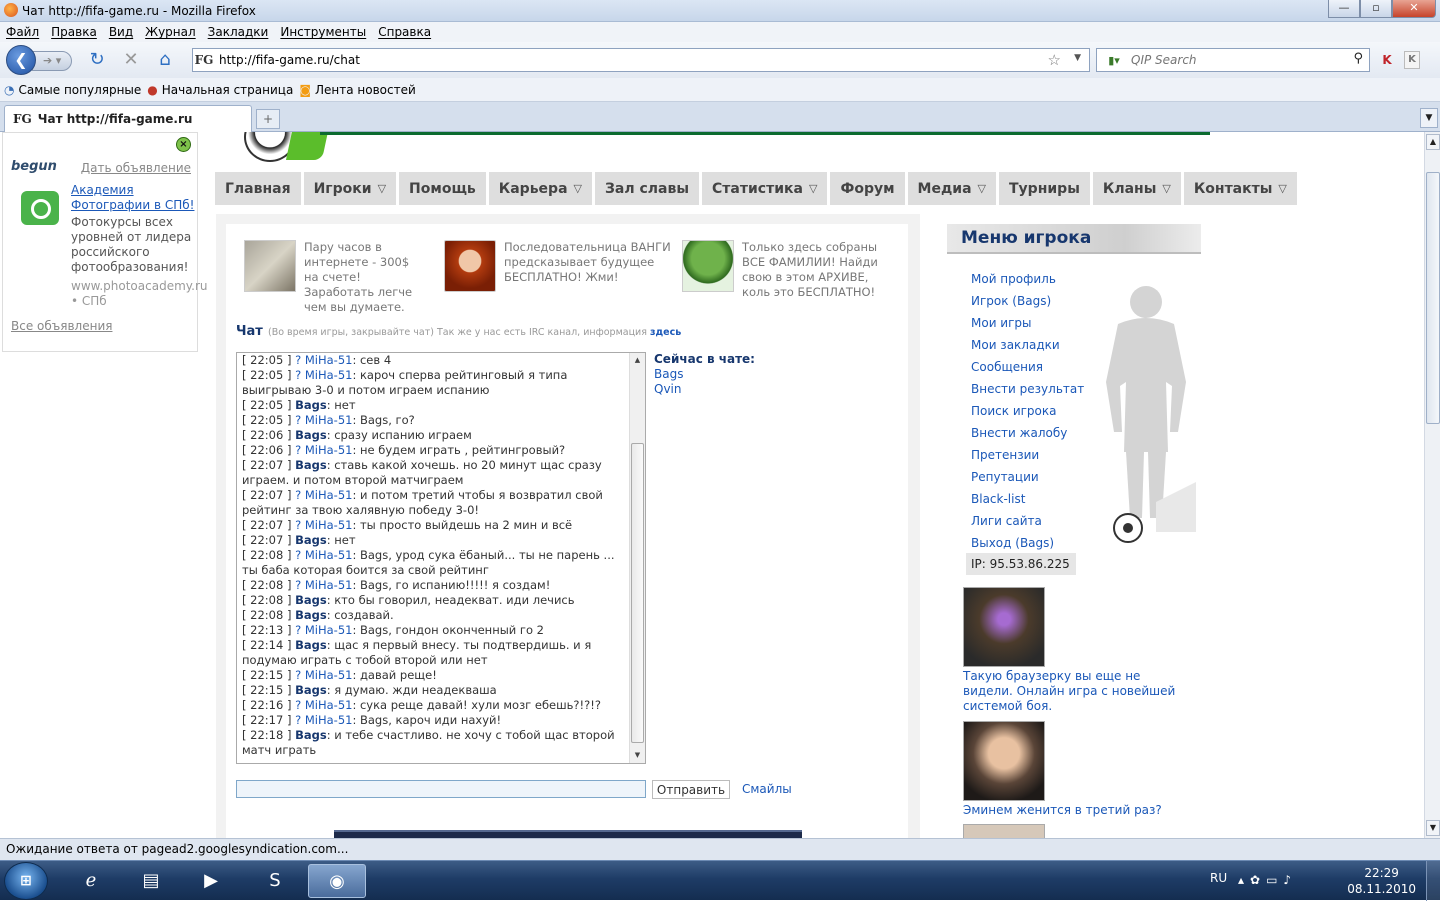 The width and height of the screenshot is (1440, 901). I want to click on tab-list-dropdown-icon: ▼, so click(1429, 118).